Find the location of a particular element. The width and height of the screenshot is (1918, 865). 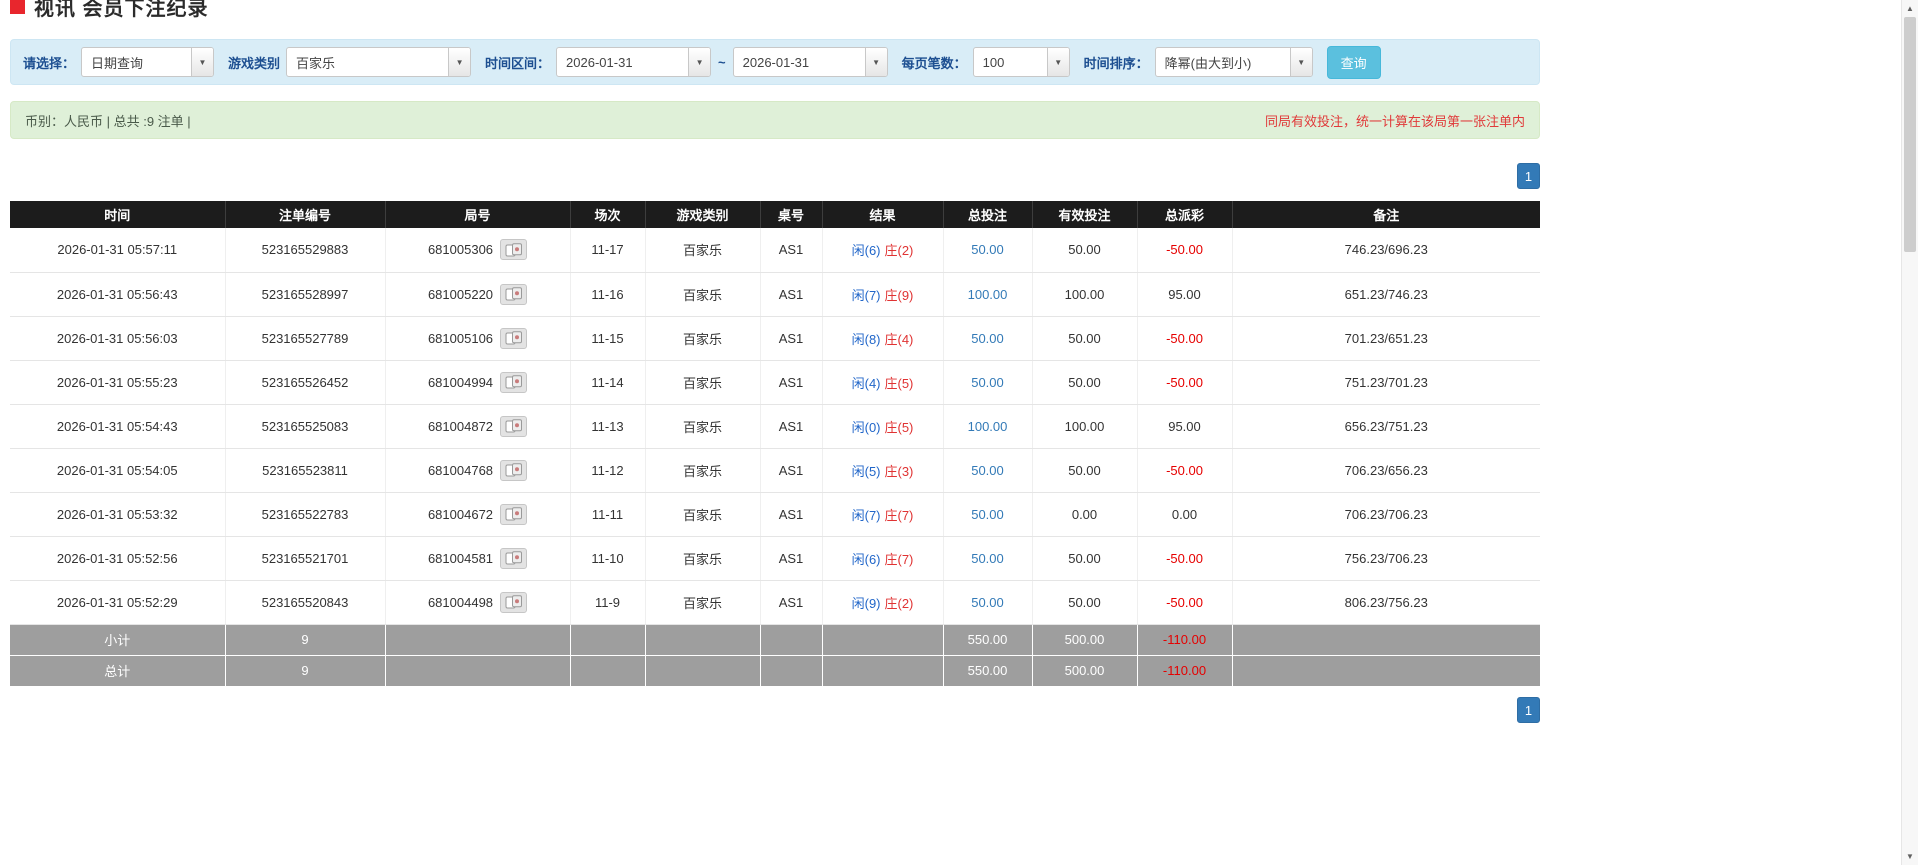

remark-cell: 756.23/706.23 is located at coordinates (1386, 558).